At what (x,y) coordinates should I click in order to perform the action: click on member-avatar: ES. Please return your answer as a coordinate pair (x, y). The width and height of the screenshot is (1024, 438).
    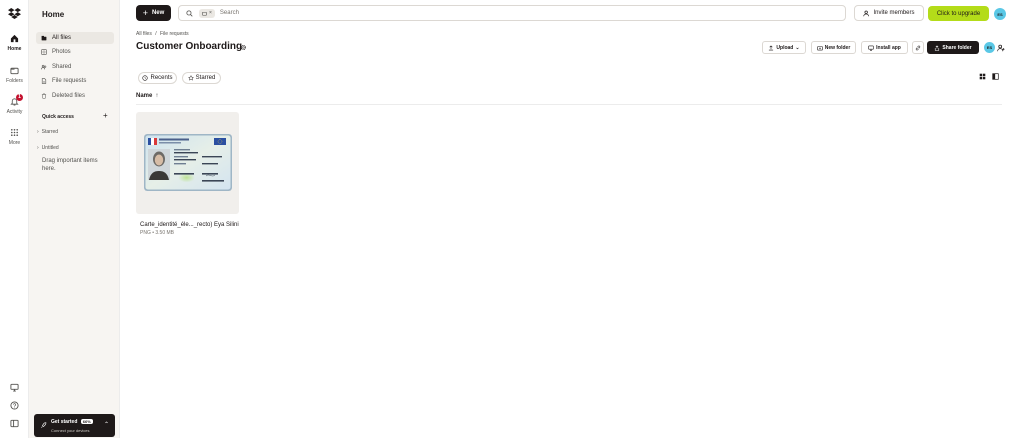
    Looking at the image, I should click on (989, 47).